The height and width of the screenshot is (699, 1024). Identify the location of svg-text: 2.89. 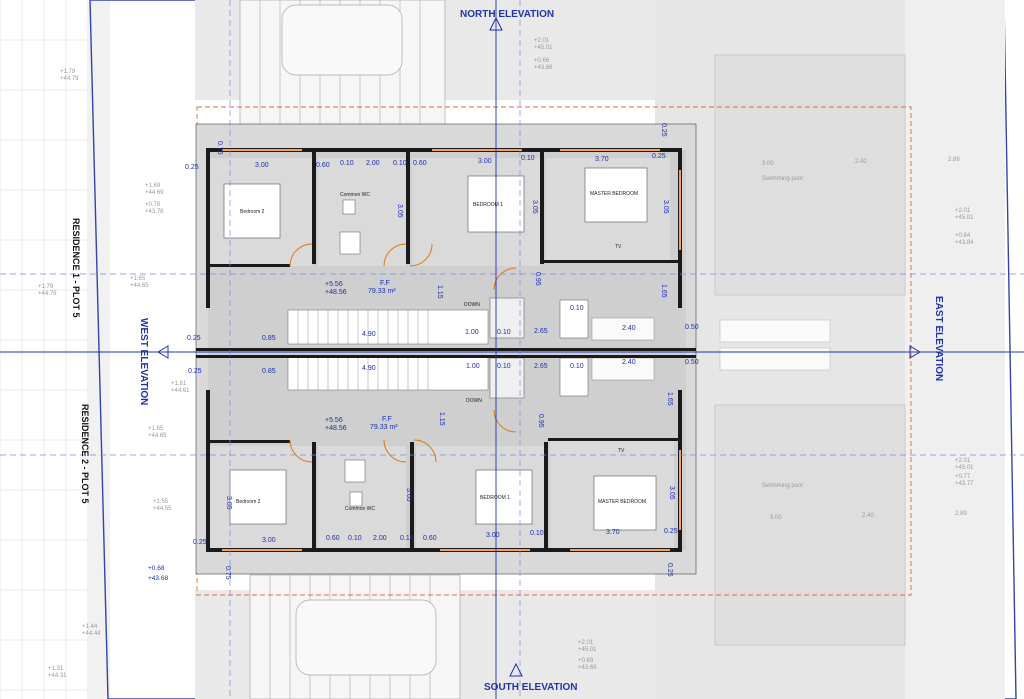
(961, 514).